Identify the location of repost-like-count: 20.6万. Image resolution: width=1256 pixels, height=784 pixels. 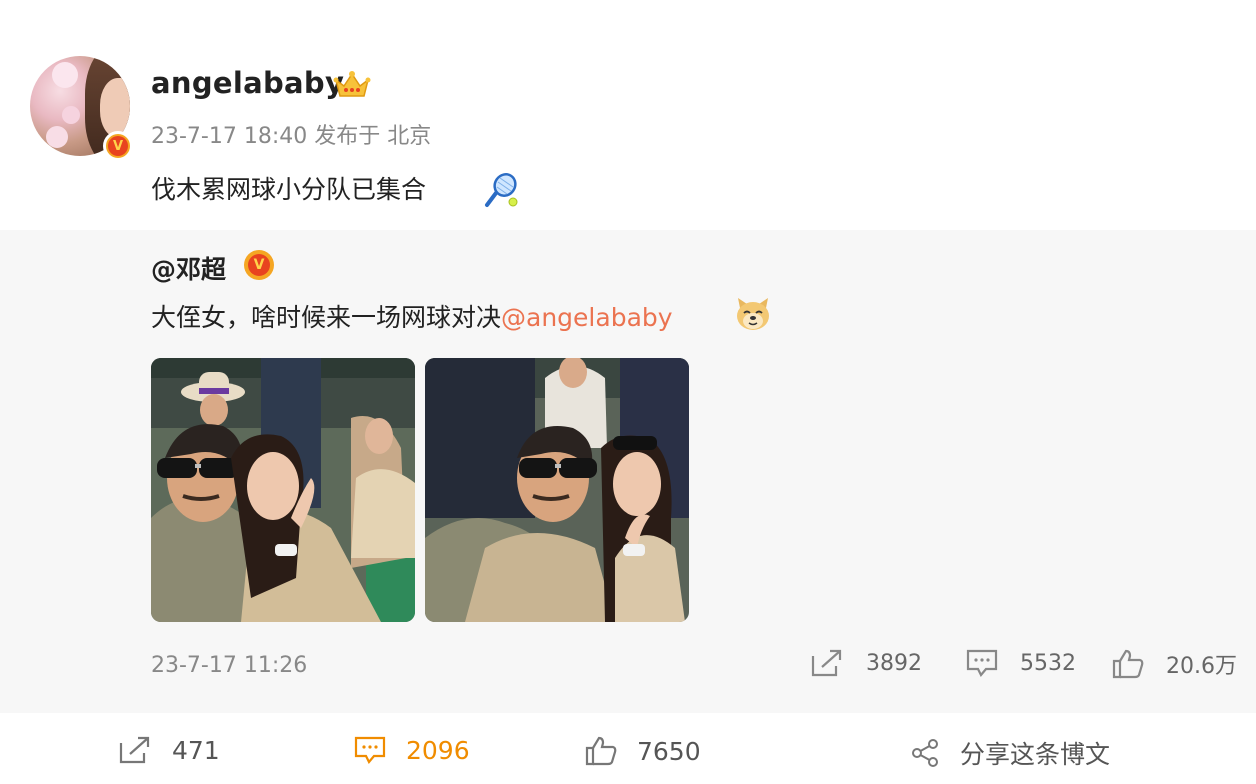
(1201, 666).